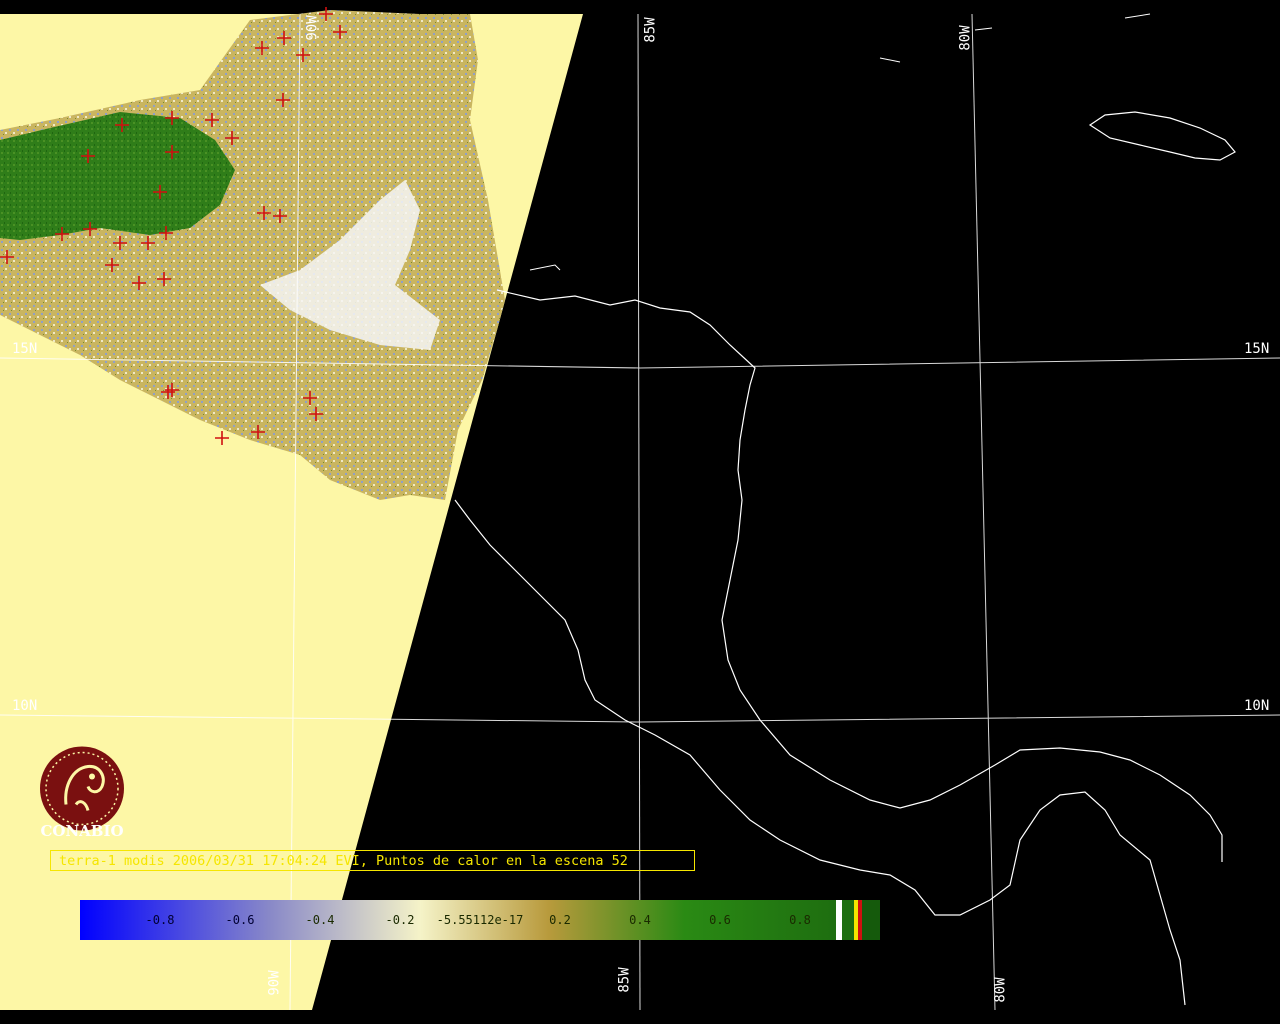 The width and height of the screenshot is (1280, 1024). I want to click on evi-colorbar: -0.8 -0.6 -0.4 -0.2 -5.55112e-17 0.2 0.4 0.6 0.8, so click(480, 920).